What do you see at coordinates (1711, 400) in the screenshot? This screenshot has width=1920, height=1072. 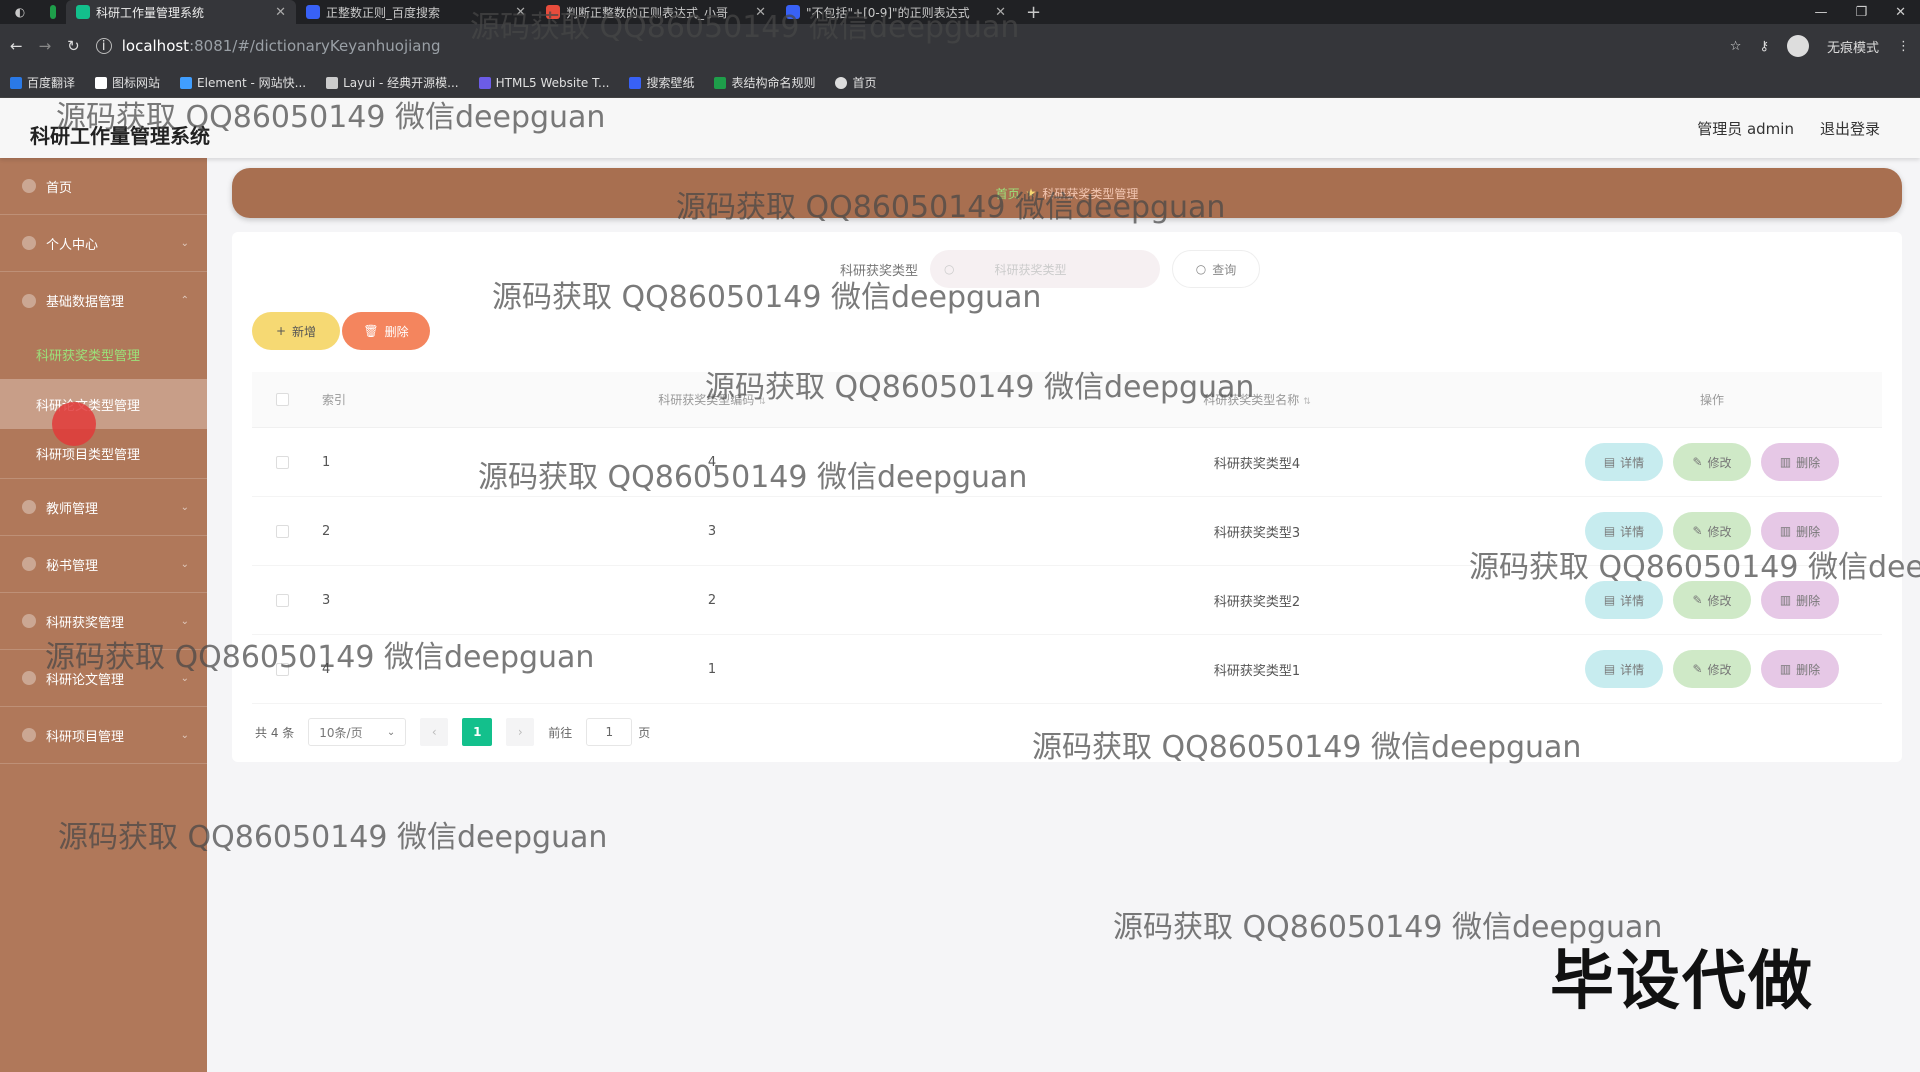 I see `header-ops: 操作` at bounding box center [1711, 400].